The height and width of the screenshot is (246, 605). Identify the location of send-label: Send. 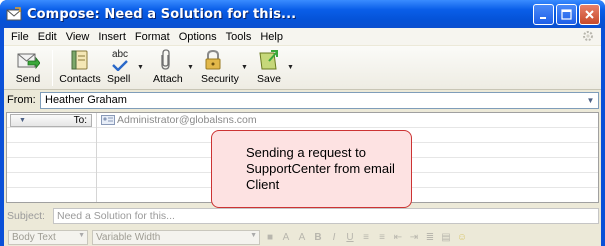
(28, 79).